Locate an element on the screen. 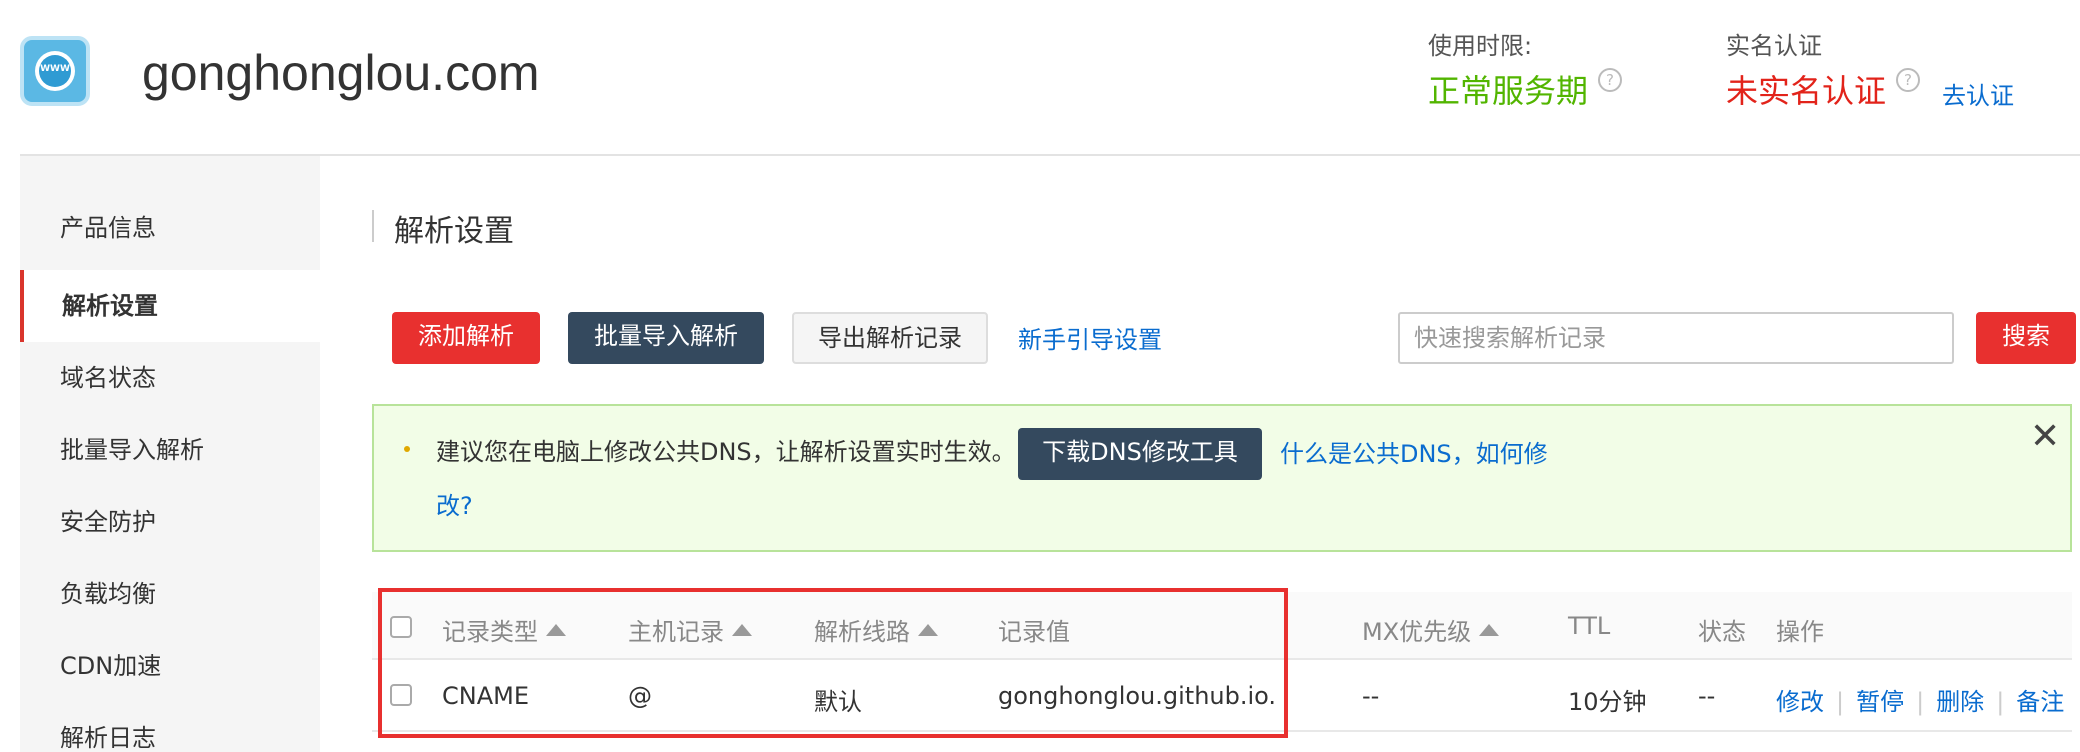 This screenshot has height=752, width=2080. service-period-value: 正常服务期? is located at coordinates (1525, 89).